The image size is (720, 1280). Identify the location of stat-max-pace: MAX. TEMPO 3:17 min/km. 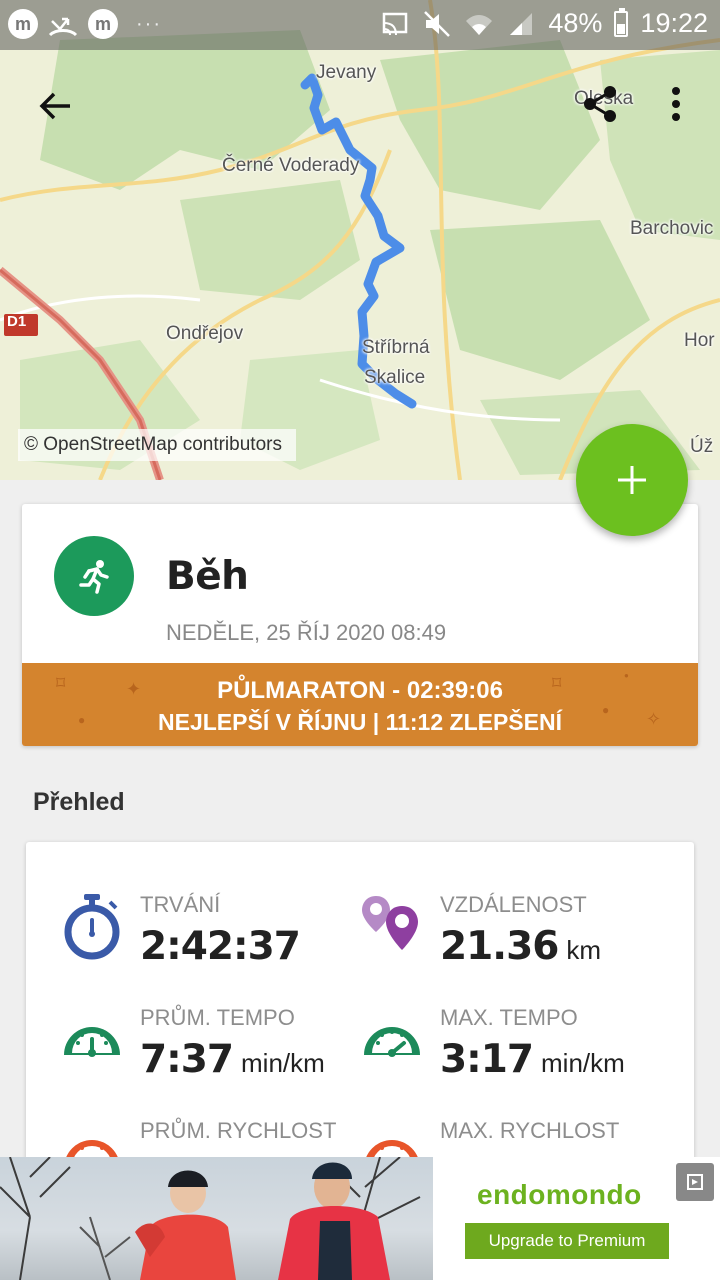
(510, 1050).